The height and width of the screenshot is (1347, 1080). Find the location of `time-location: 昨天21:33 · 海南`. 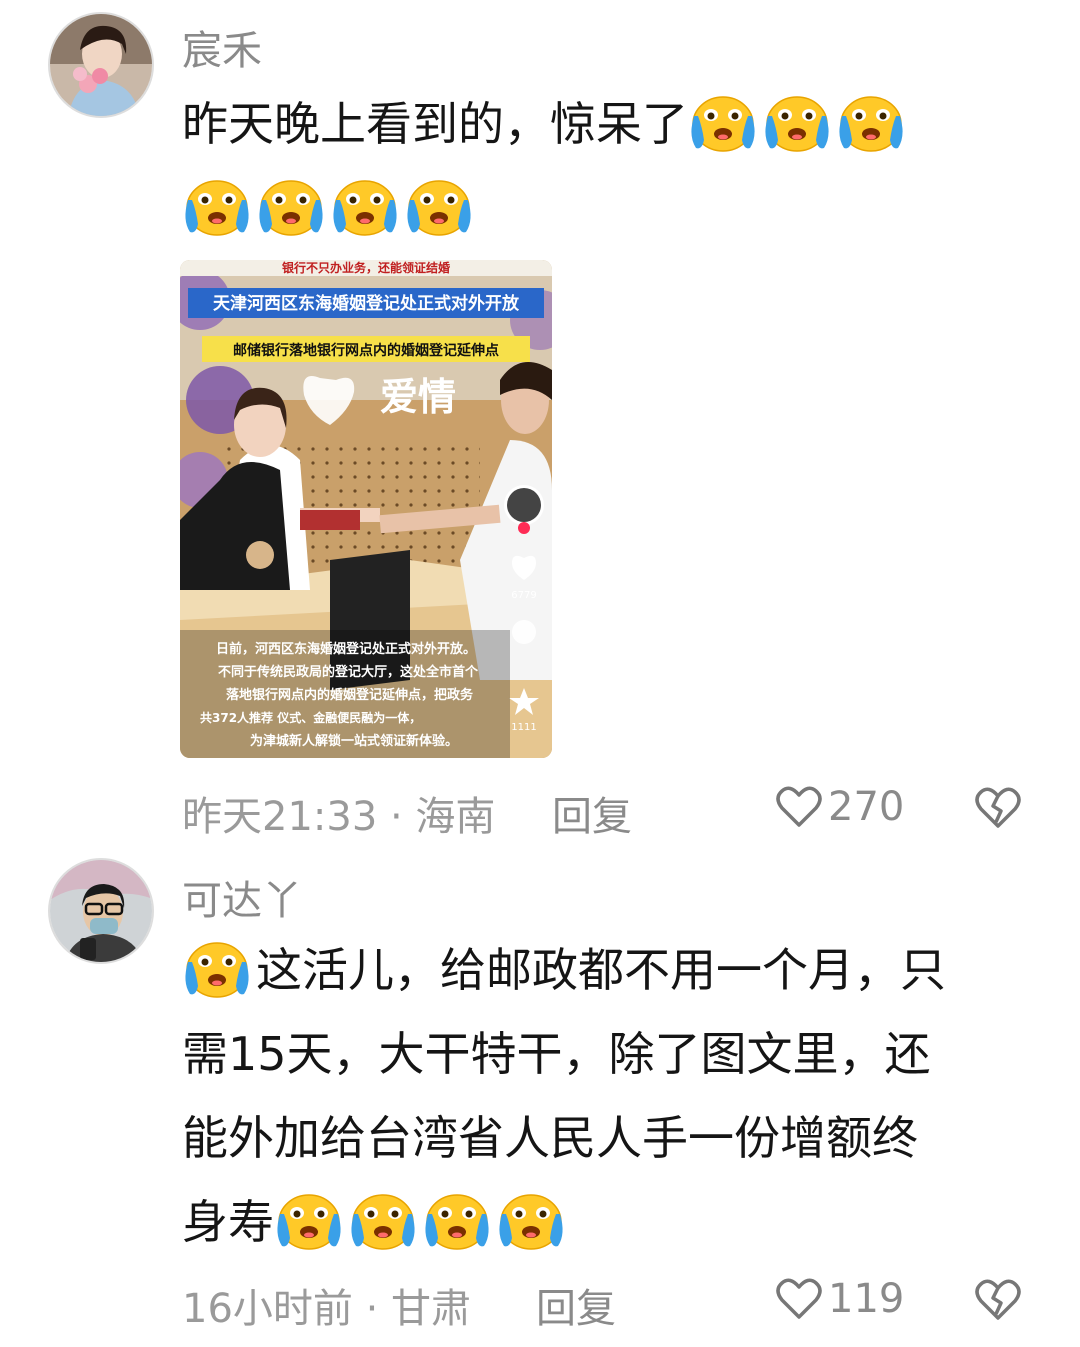

time-location: 昨天21:33 · 海南 is located at coordinates (339, 817).